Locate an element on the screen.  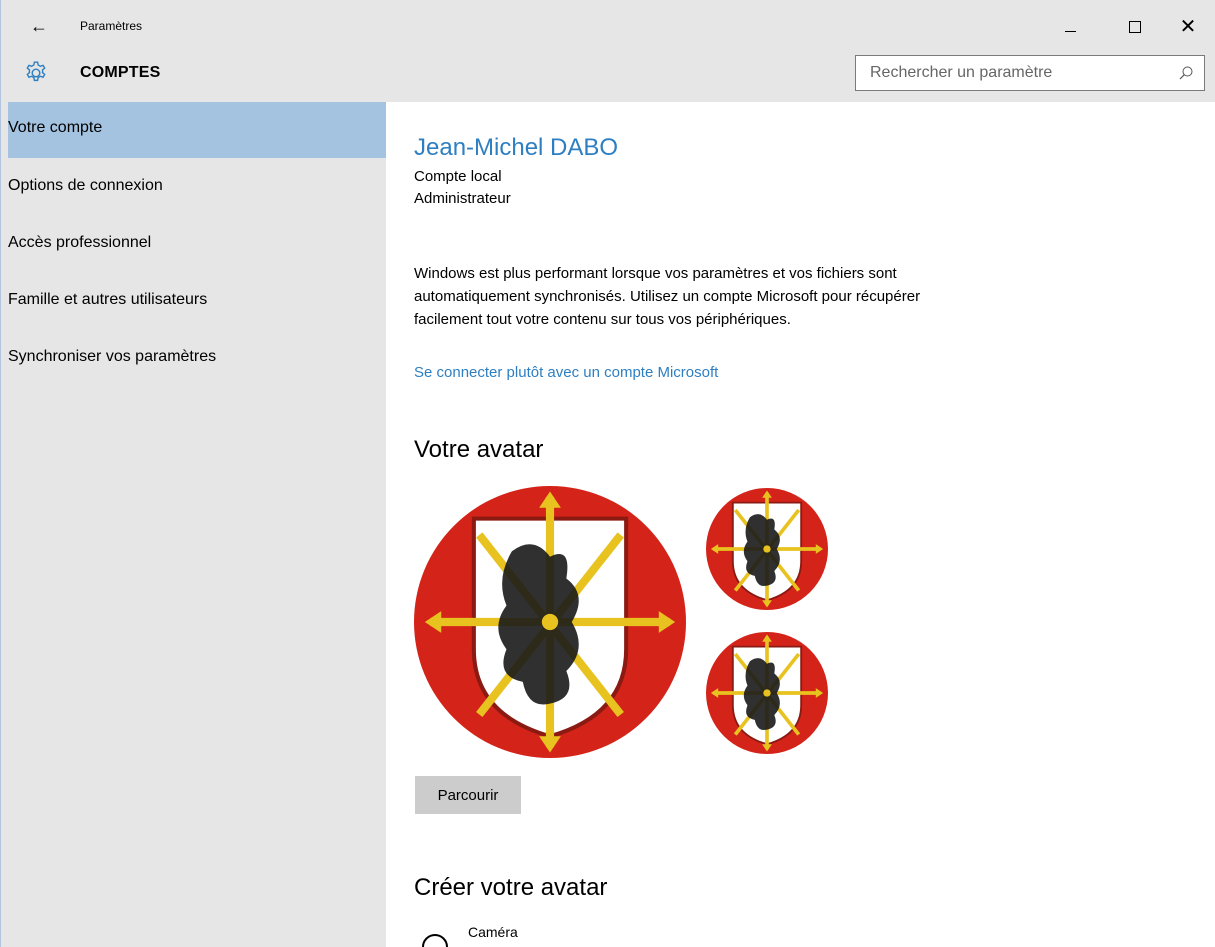
sidebar-item-label: Famille et autres utilisateurs is located at coordinates (108, 299).